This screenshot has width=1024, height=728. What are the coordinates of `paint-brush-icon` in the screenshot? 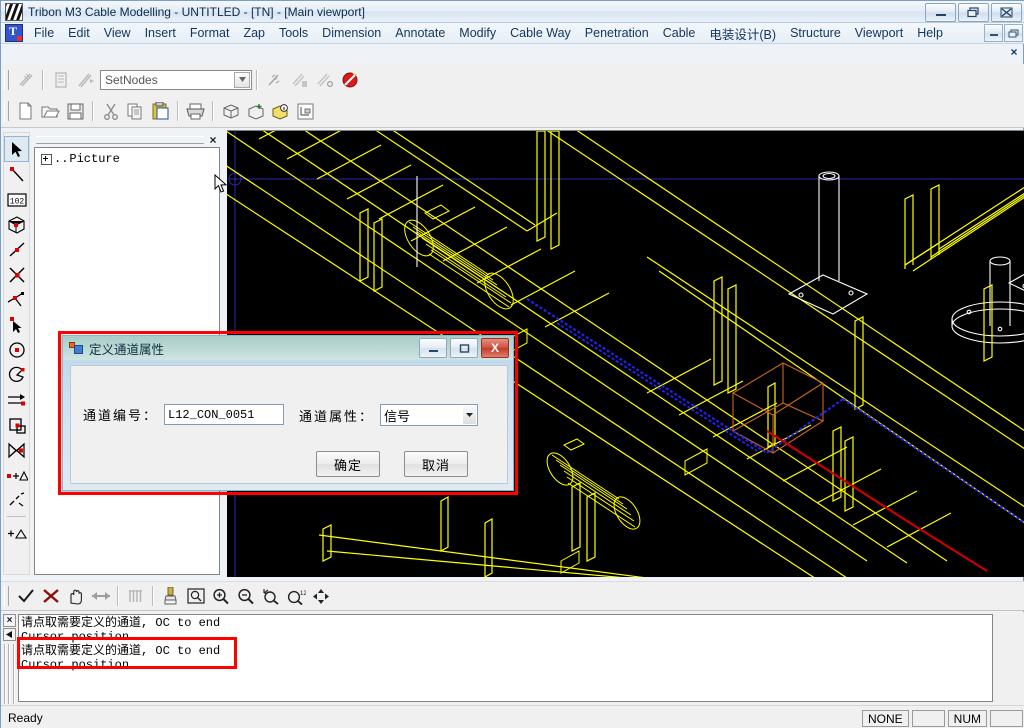 It's located at (170, 596).